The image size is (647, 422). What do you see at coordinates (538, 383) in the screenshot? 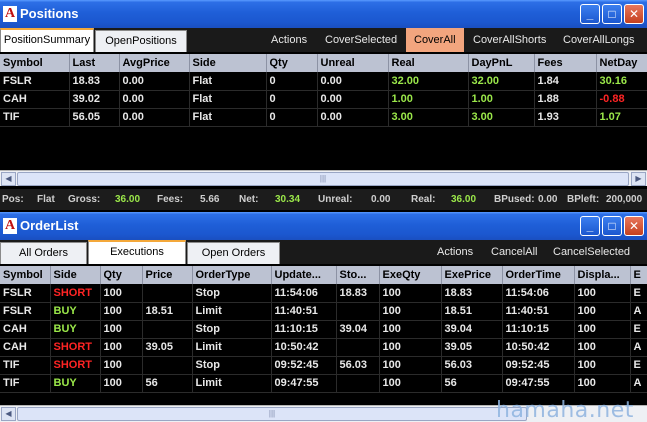
I see `table-cell: 09:47:55` at bounding box center [538, 383].